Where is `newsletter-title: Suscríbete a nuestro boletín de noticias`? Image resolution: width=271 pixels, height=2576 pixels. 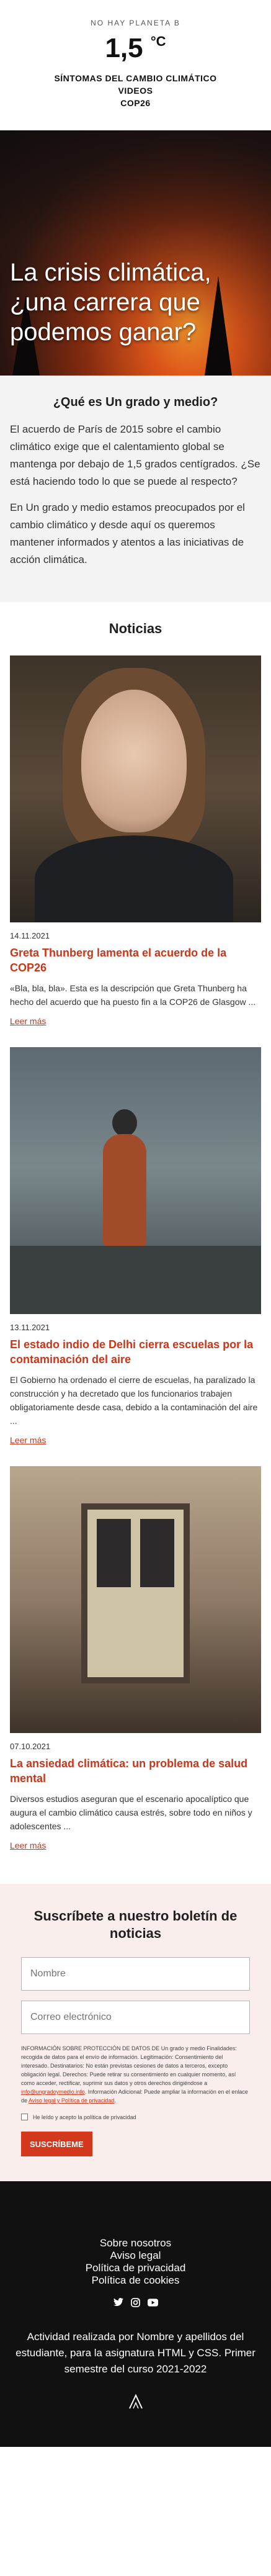
newsletter-title: Suscríbete a nuestro boletín de noticias is located at coordinates (135, 1924).